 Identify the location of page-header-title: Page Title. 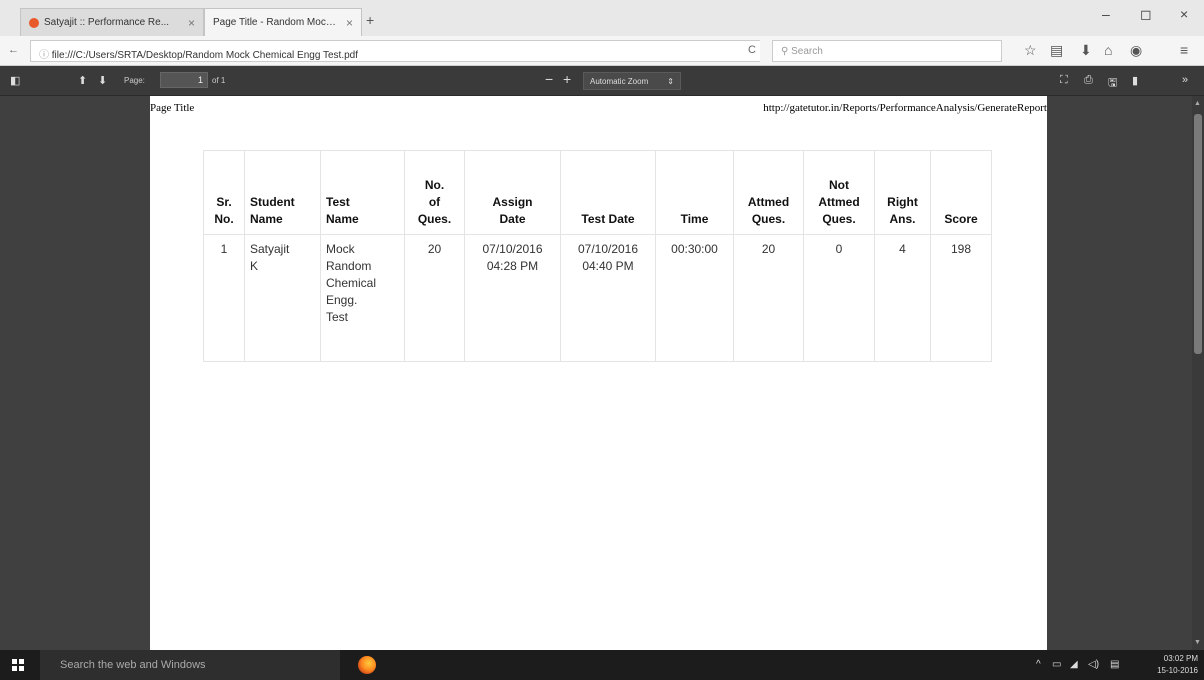
(172, 108).